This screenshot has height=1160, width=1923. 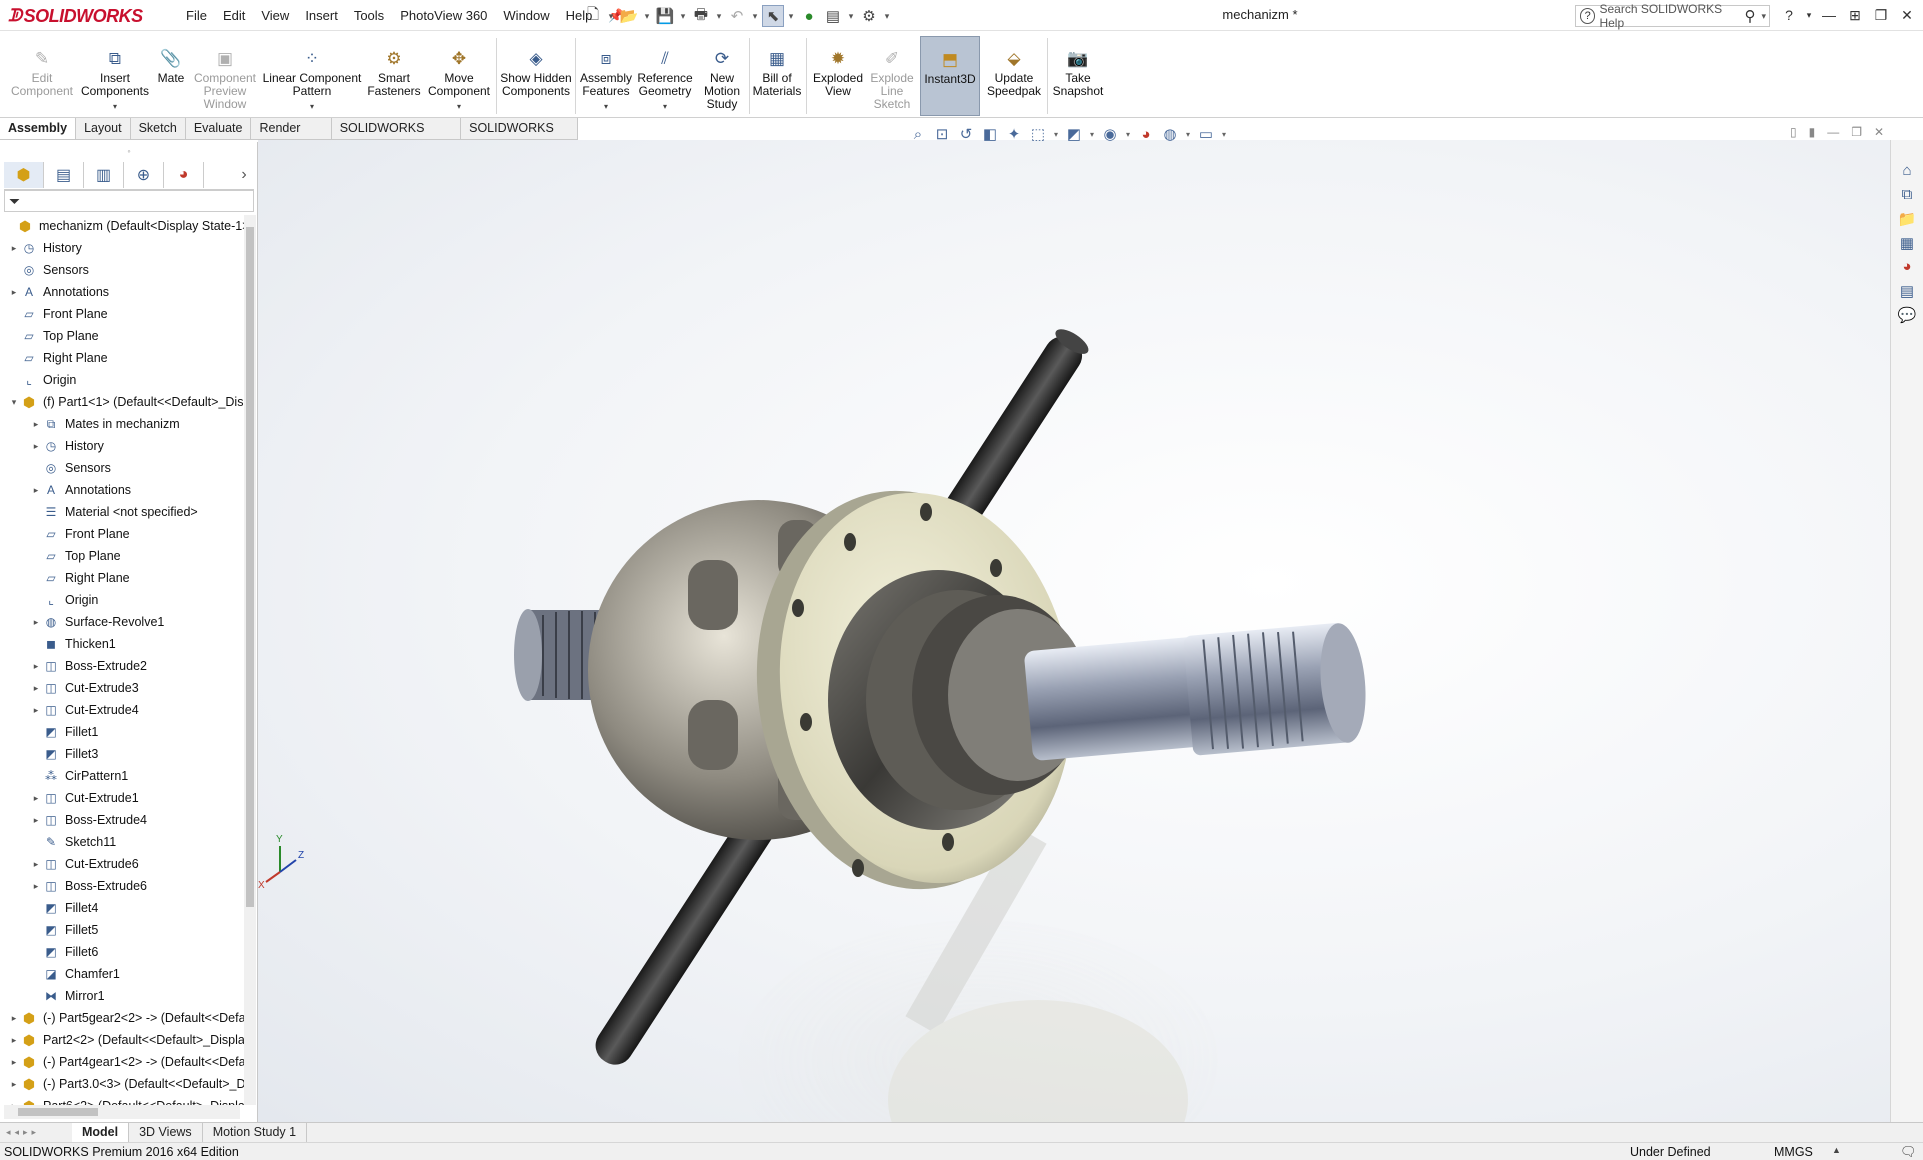 I want to click on tree-item: ▸ ◫ Cut-Extrude4, so click(x=122, y=710).